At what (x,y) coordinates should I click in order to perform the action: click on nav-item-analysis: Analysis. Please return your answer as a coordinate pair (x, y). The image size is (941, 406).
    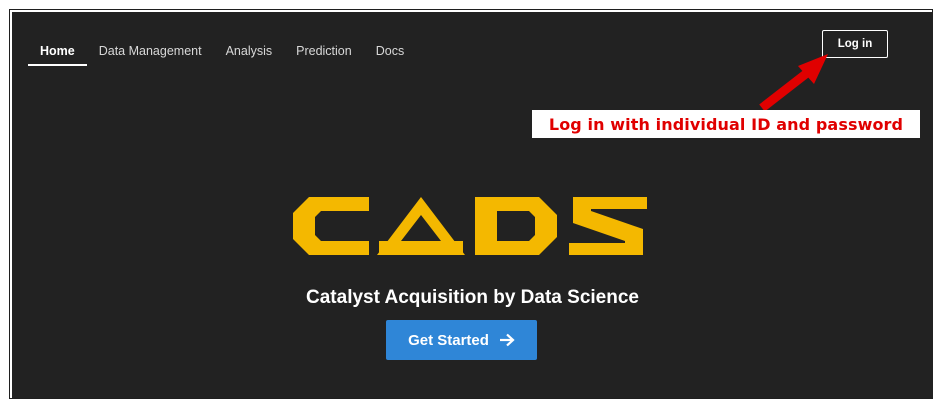
    Looking at the image, I should click on (249, 51).